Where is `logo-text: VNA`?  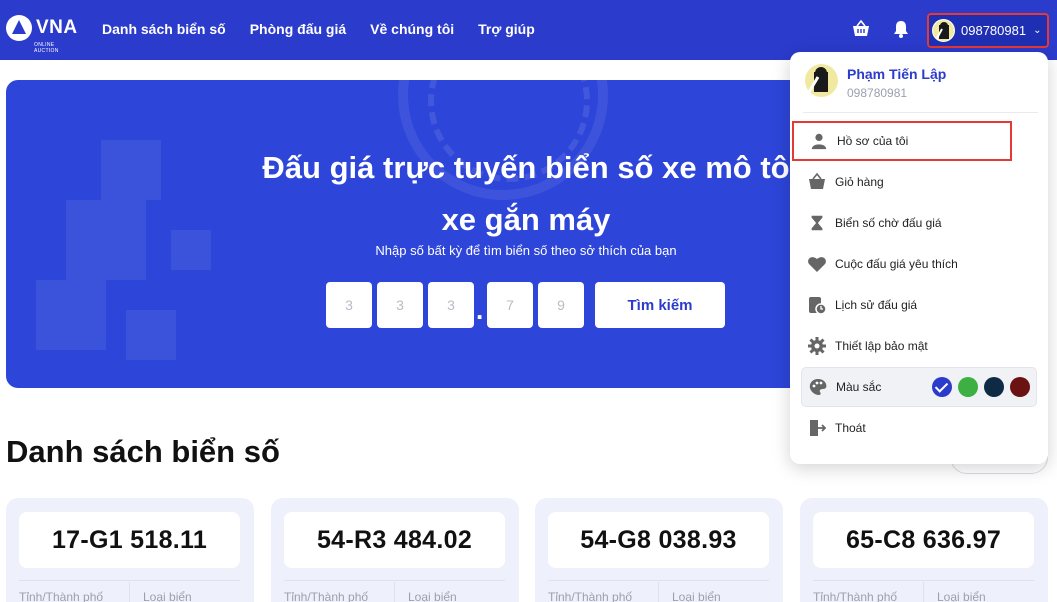
logo-text: VNA is located at coordinates (57, 27).